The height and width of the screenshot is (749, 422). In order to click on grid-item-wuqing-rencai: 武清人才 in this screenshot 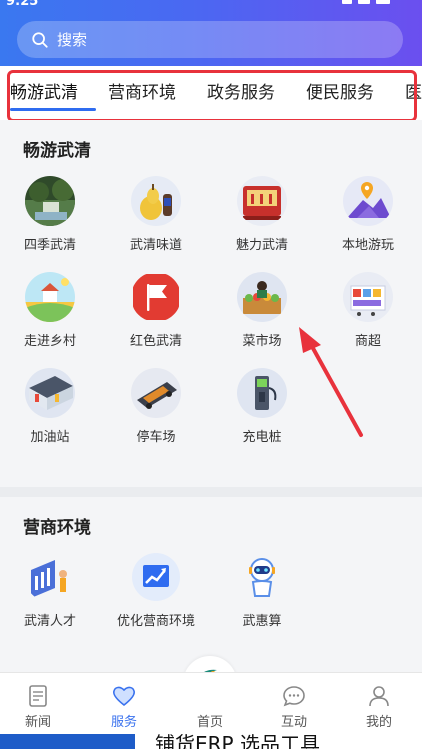, I will do `click(50, 590)`.